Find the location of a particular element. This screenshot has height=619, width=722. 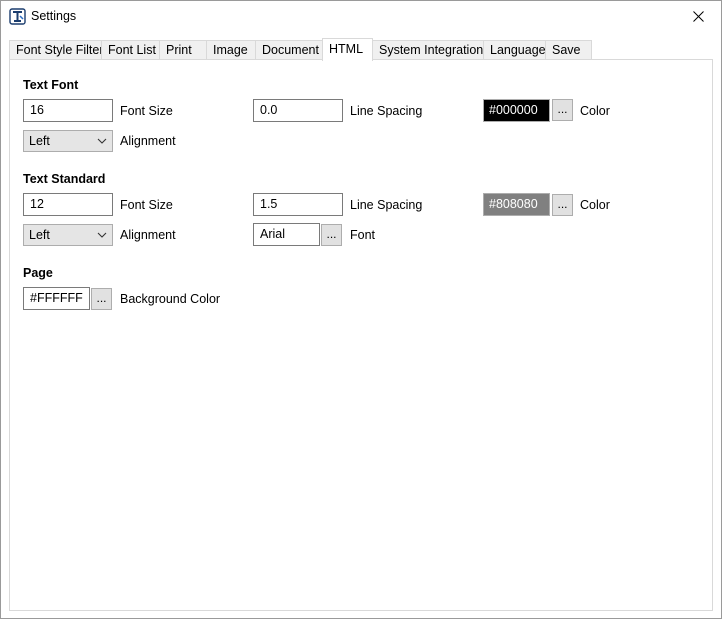

text-line-spacing-label: Line Spacing is located at coordinates (386, 111).